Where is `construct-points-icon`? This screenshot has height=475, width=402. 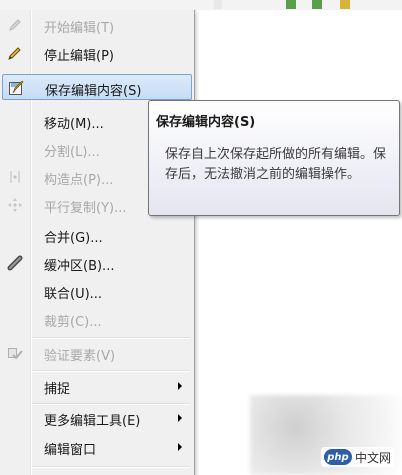 construct-points-icon is located at coordinates (15, 177).